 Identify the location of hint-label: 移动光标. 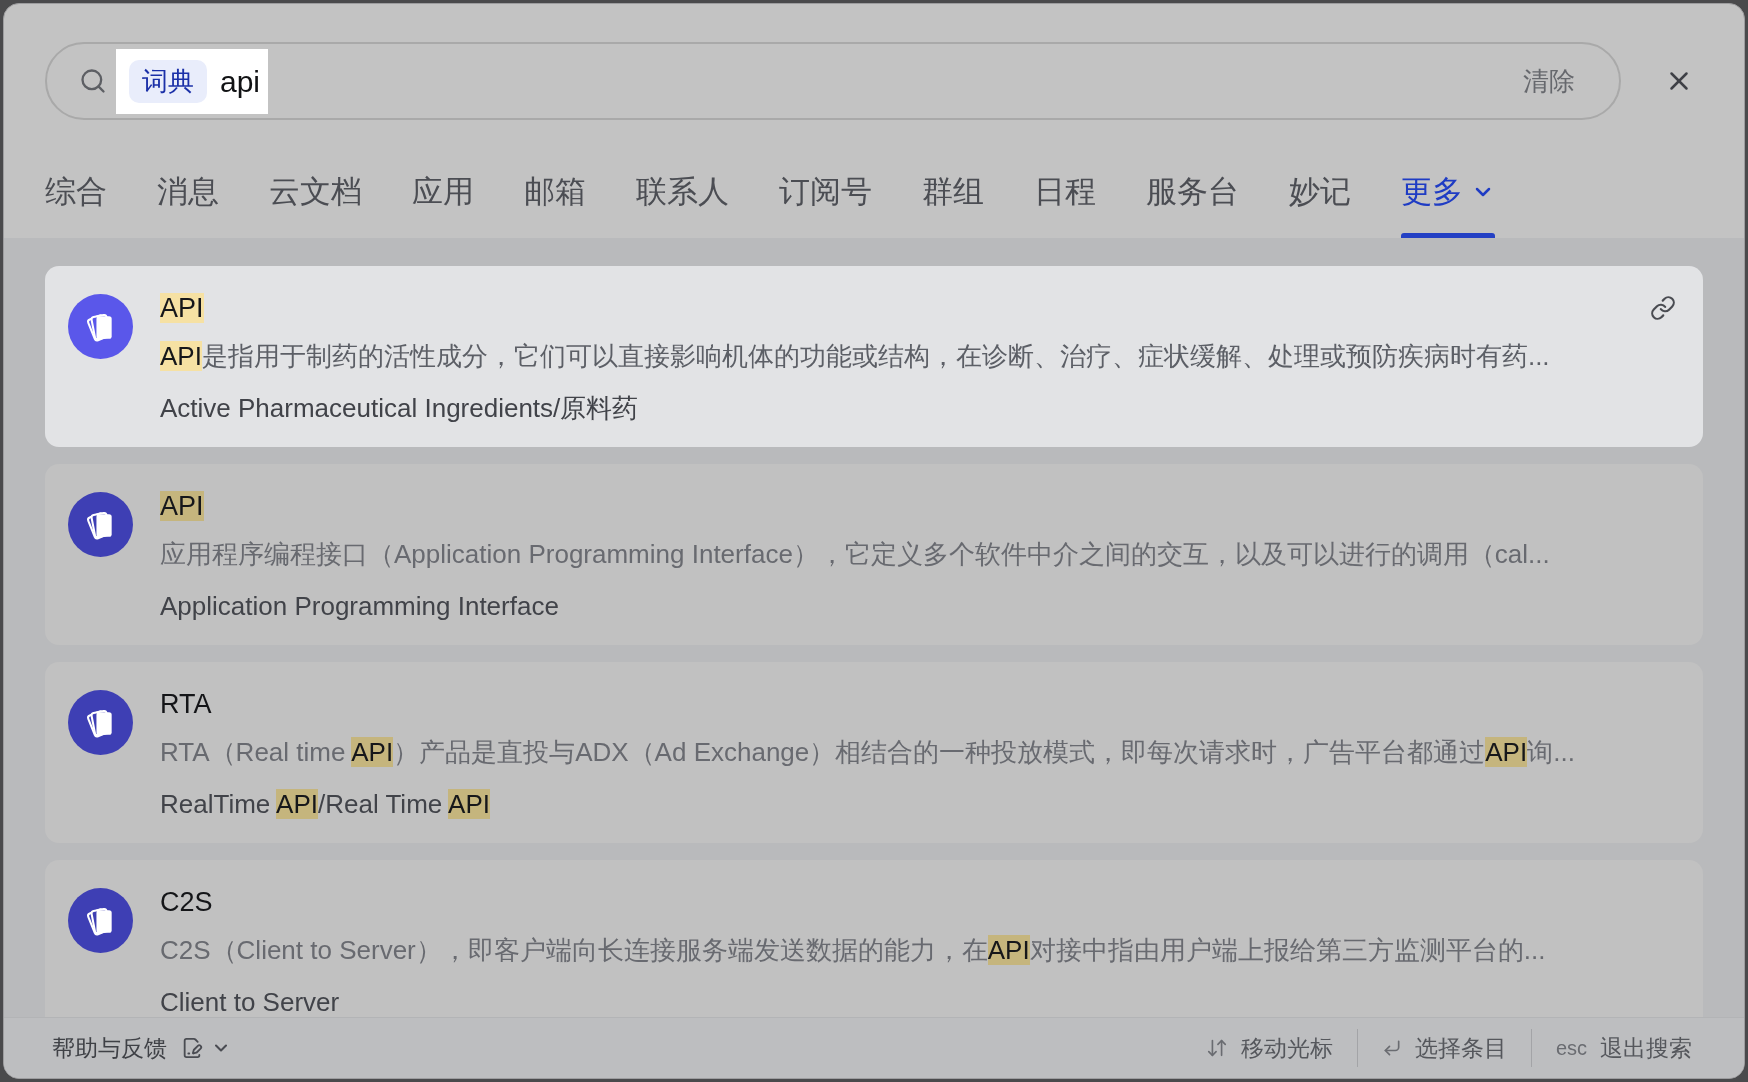
(1286, 1048).